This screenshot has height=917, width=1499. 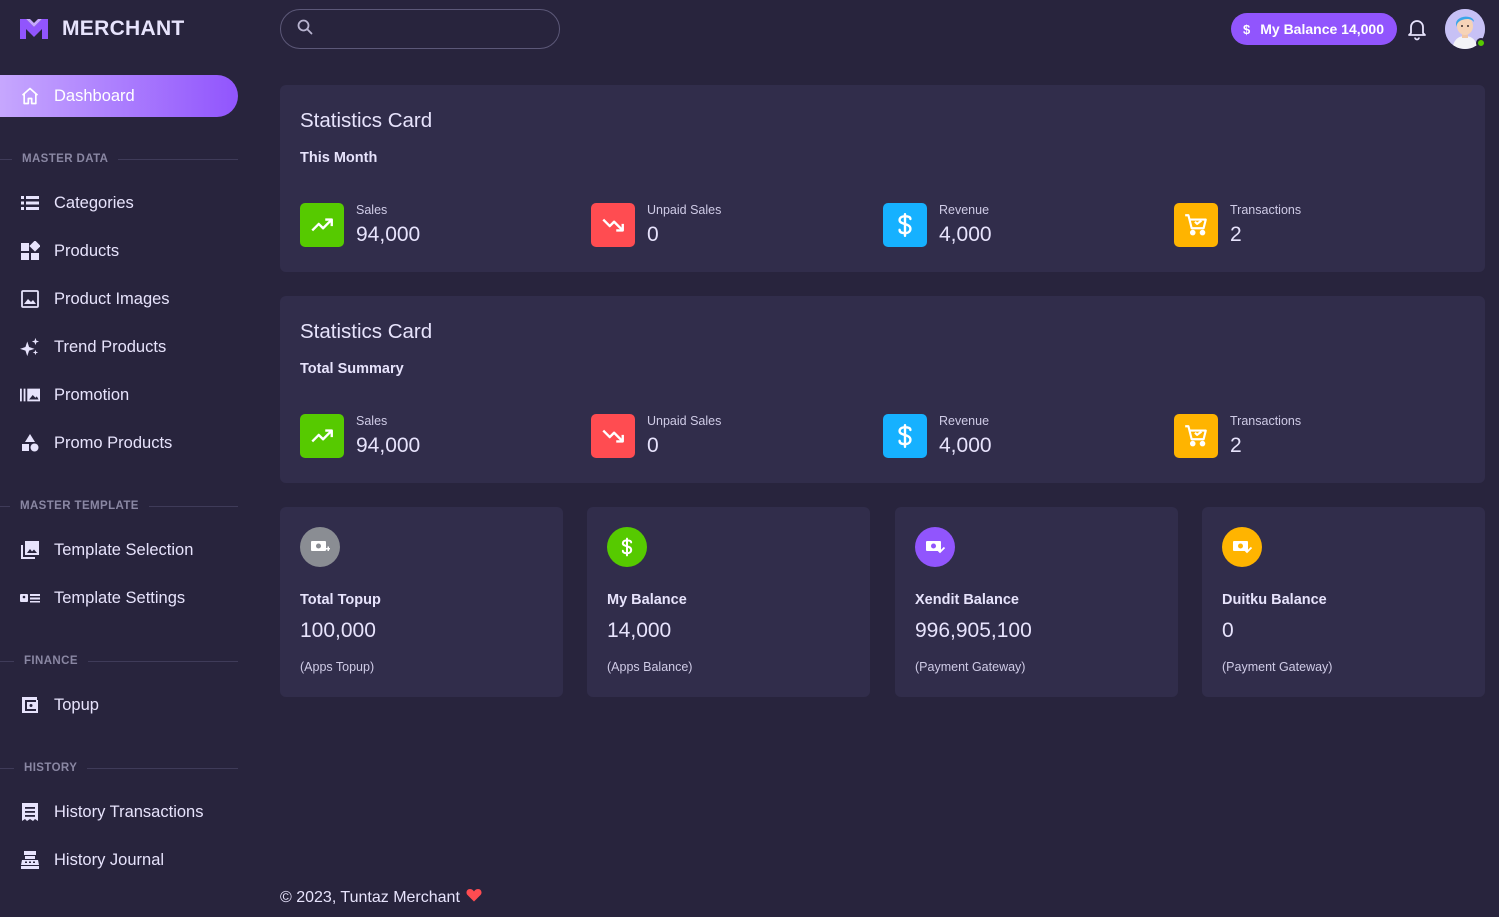 I want to click on shapes-icon, so click(x=30, y=443).